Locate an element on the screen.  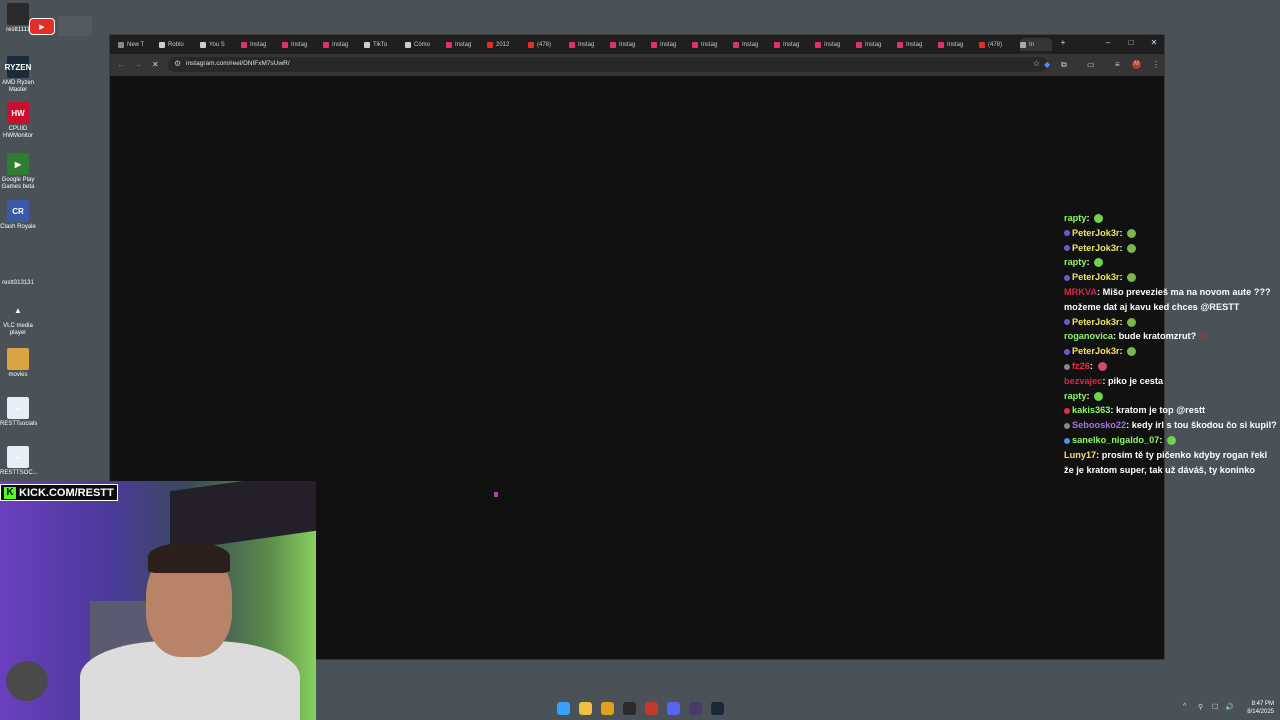
chat-username: MRKVA is located at coordinates (1080, 292).